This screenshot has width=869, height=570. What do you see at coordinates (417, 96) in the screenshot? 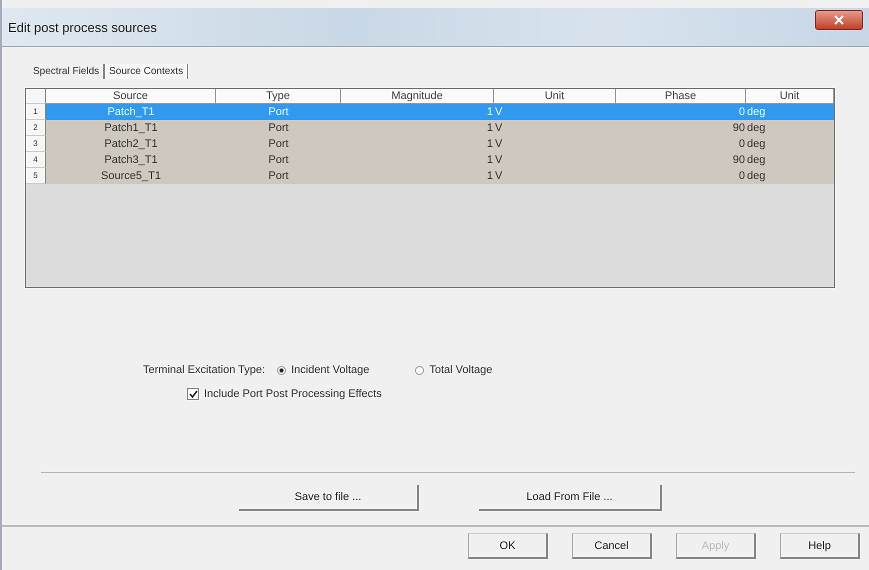
I see `column-header: Magnitude` at bounding box center [417, 96].